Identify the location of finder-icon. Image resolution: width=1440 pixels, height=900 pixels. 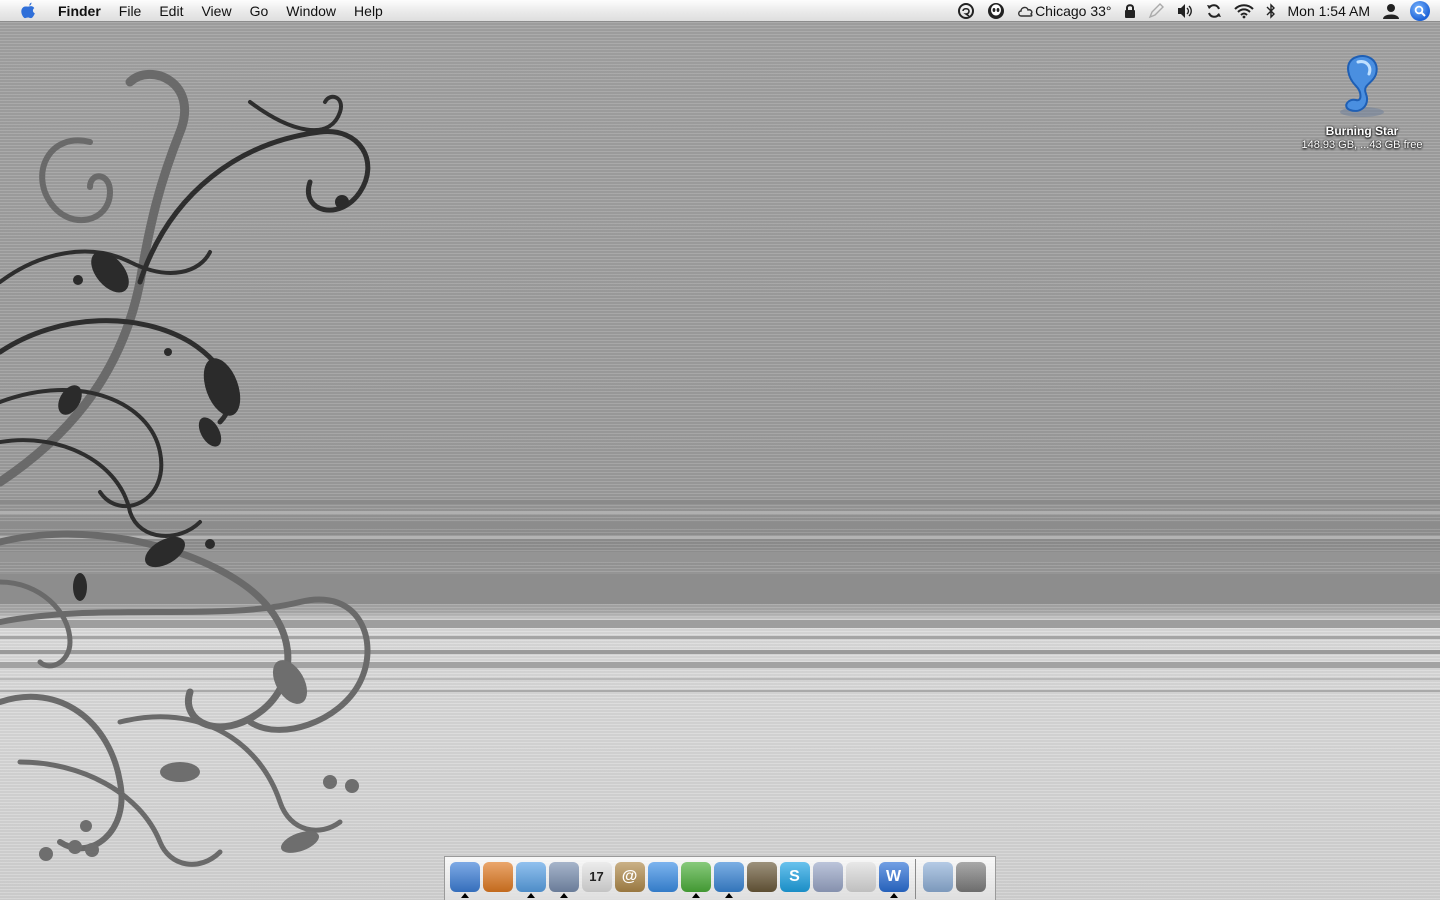
(464, 879).